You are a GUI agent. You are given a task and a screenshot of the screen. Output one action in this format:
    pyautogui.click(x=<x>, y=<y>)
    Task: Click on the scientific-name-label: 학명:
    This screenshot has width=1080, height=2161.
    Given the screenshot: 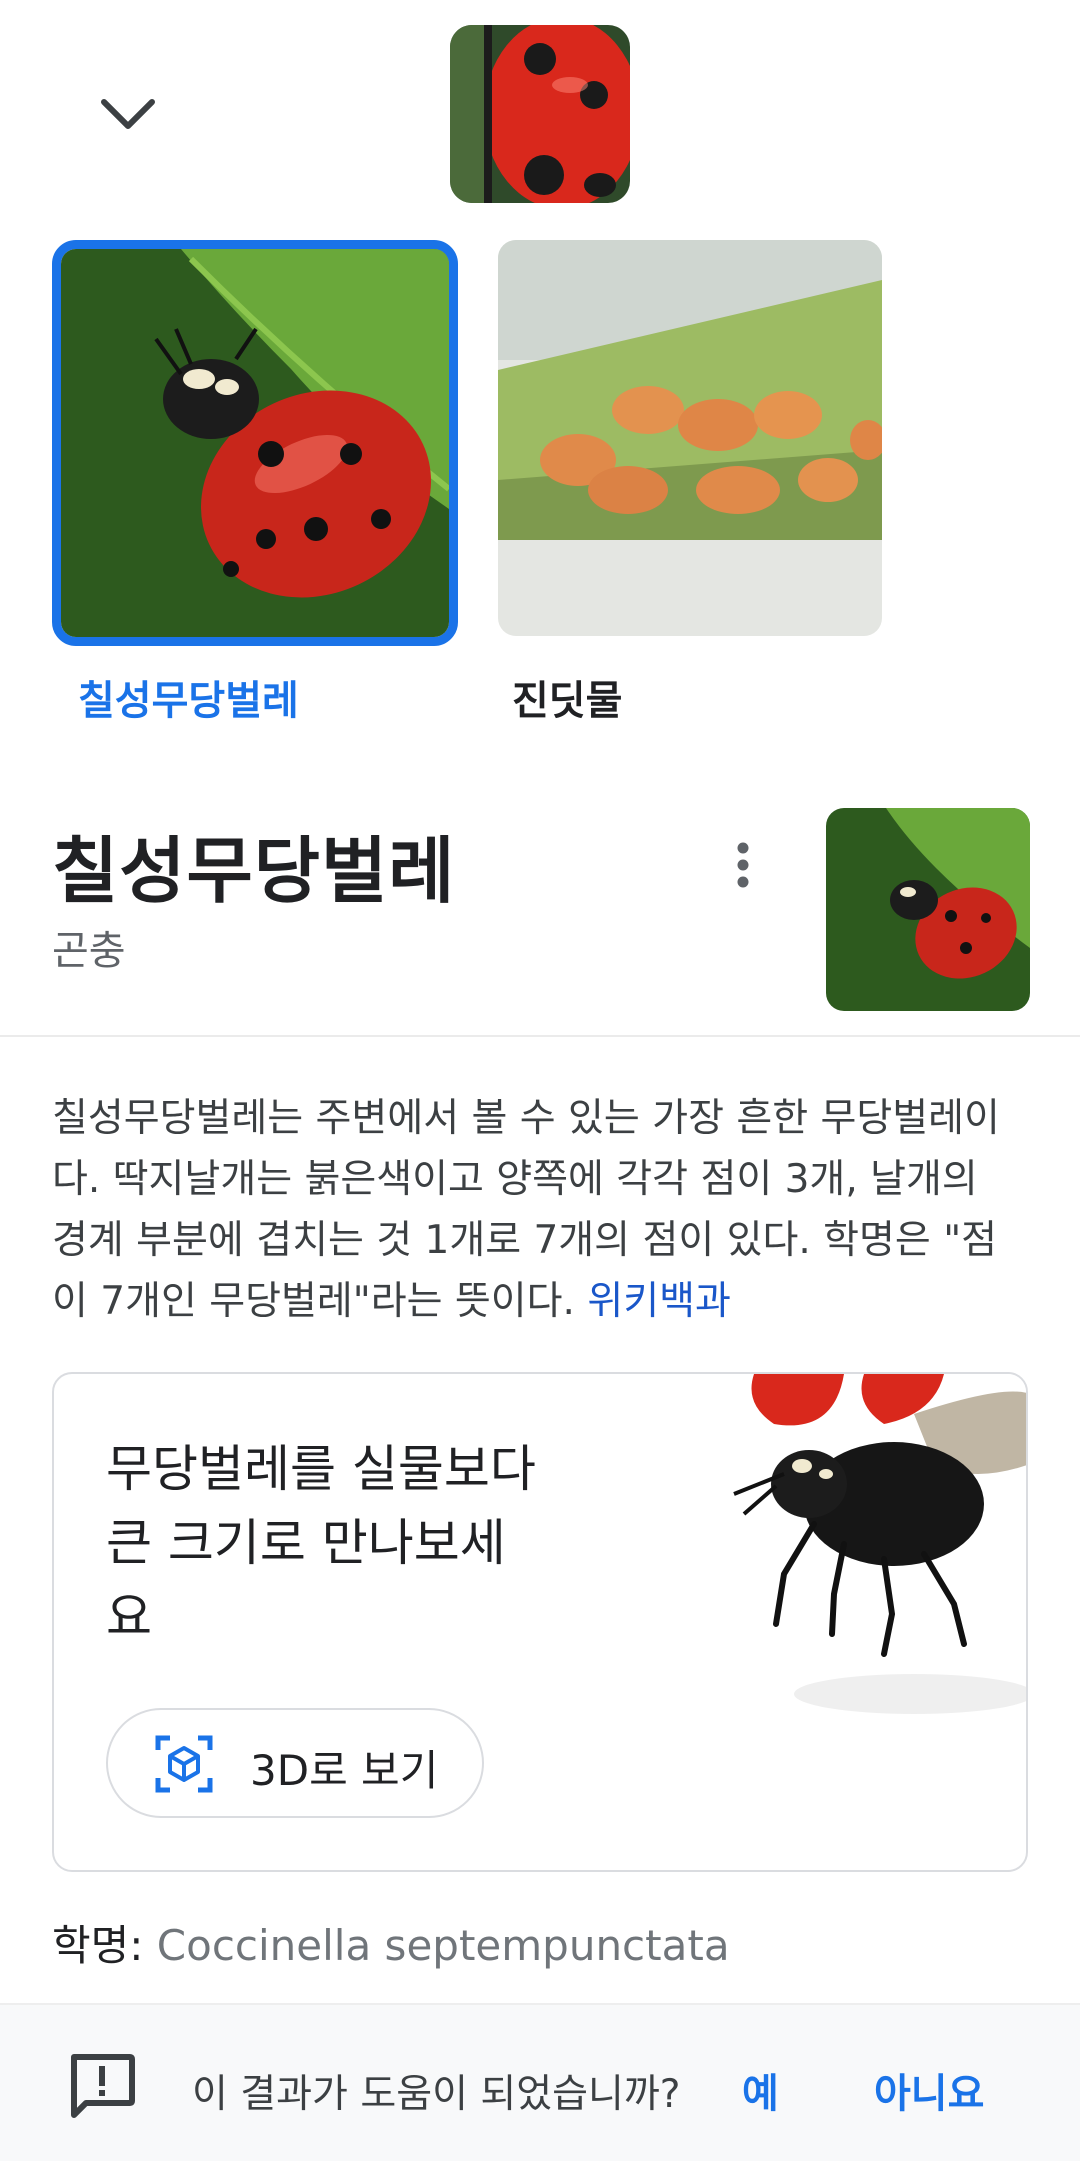 What is the action you would take?
    pyautogui.click(x=98, y=1945)
    